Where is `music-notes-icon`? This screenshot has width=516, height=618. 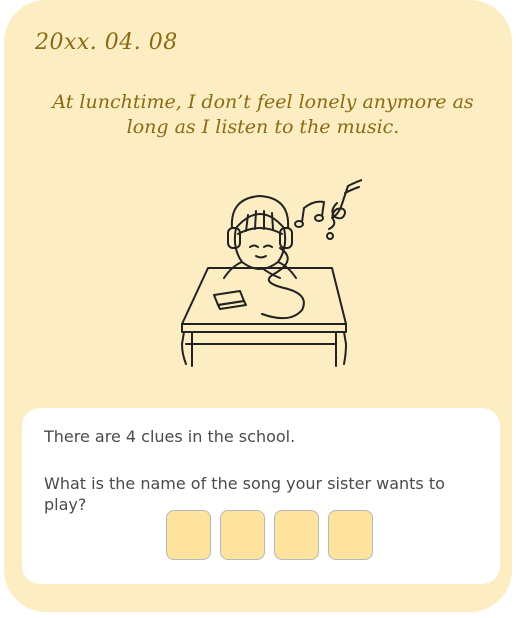
music-notes-icon is located at coordinates (328, 209).